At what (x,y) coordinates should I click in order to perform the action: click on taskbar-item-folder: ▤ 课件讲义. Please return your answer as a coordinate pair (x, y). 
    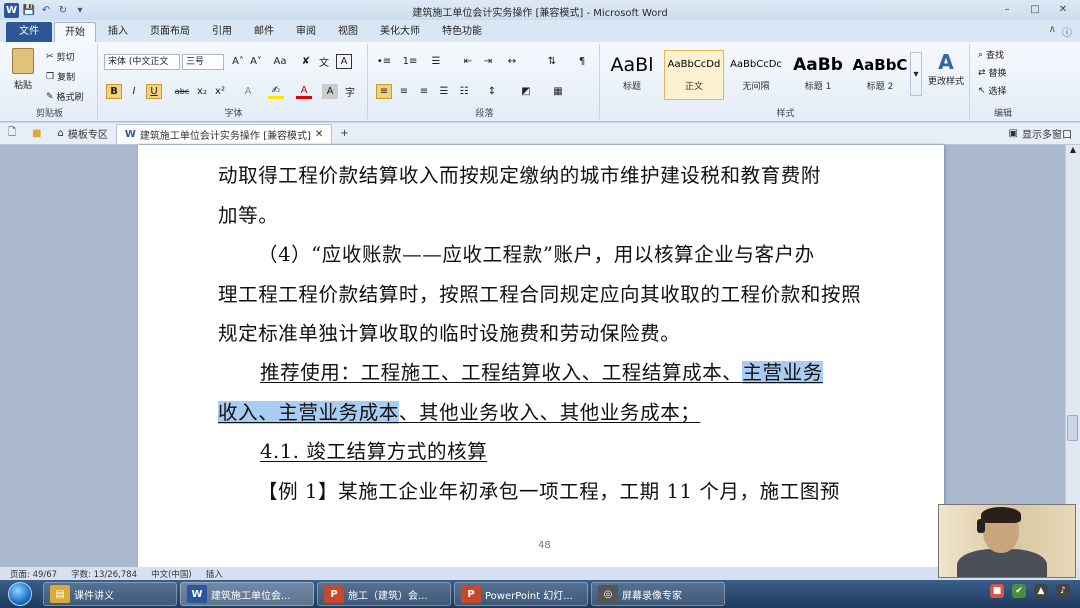
    Looking at the image, I should click on (110, 594).